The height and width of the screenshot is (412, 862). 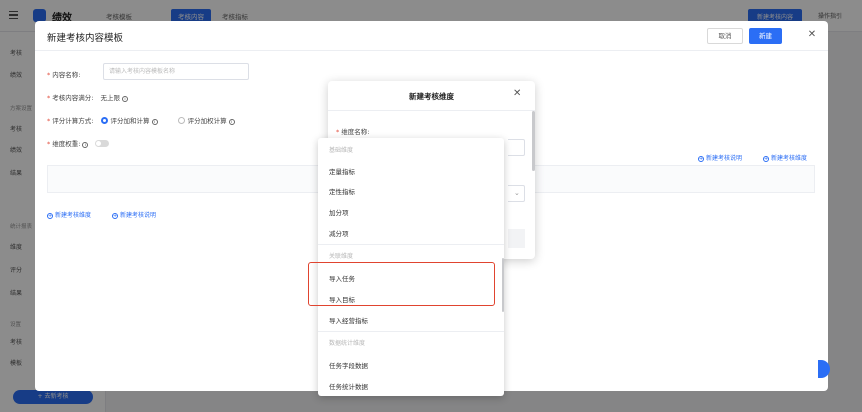 What do you see at coordinates (724, 158) in the screenshot?
I see `add-description-link-right-text: 新建考核说明` at bounding box center [724, 158].